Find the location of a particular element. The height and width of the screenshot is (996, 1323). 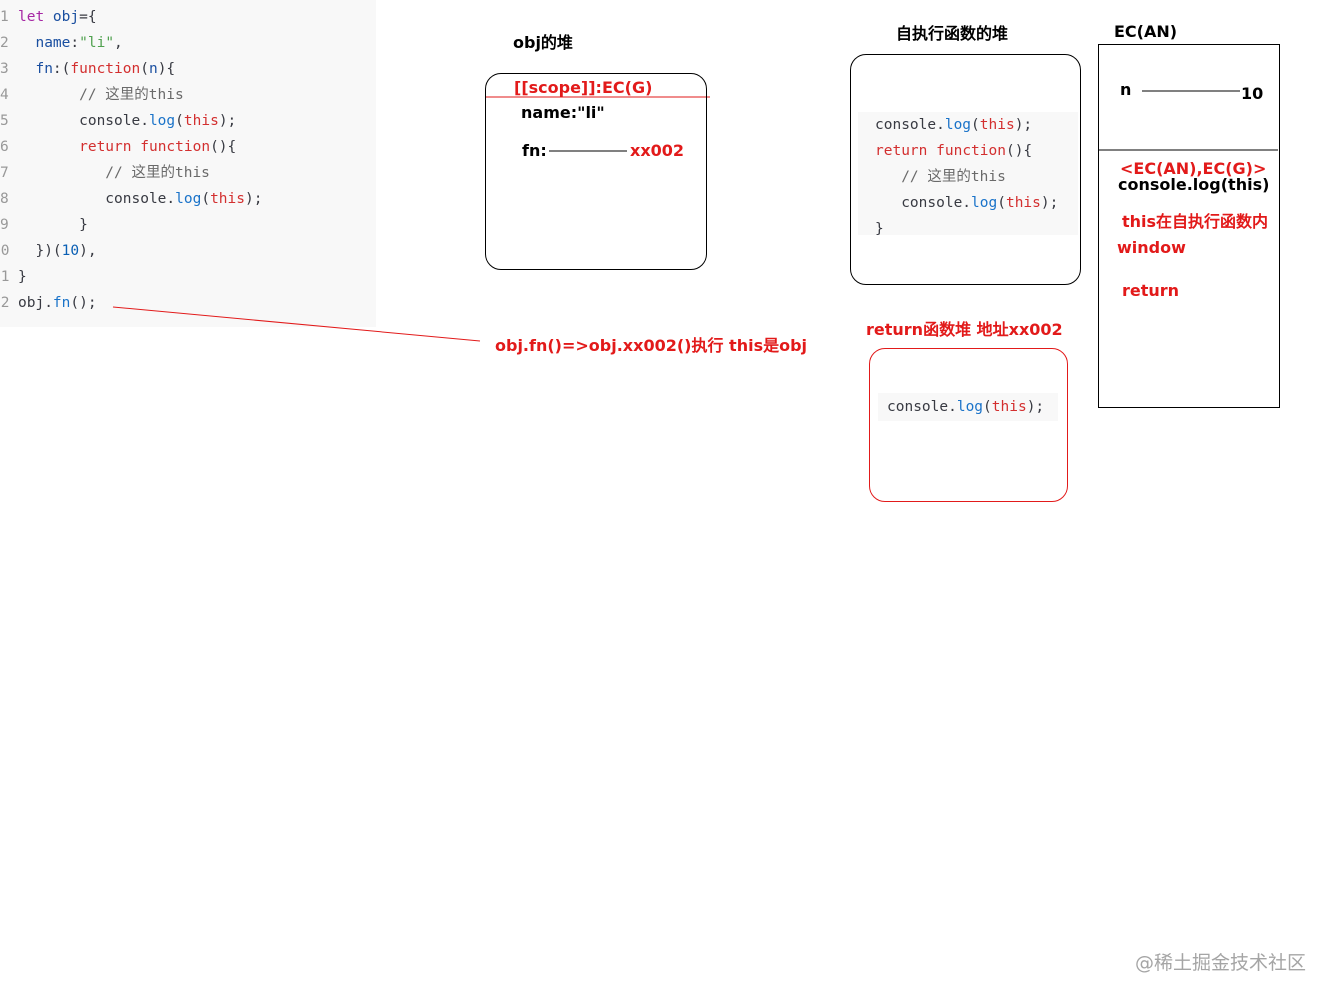

snippet-line: } is located at coordinates (879, 225).